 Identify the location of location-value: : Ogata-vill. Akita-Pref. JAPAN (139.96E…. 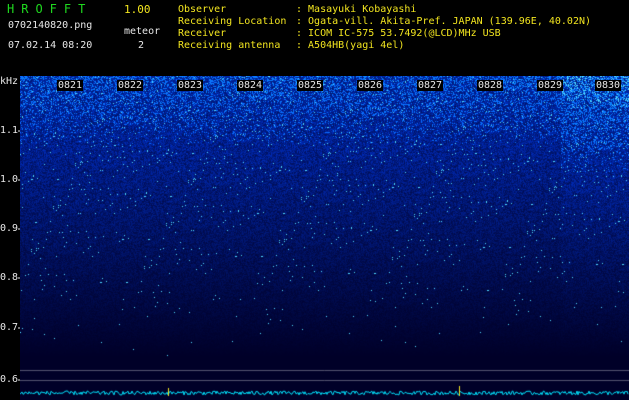
(444, 21).